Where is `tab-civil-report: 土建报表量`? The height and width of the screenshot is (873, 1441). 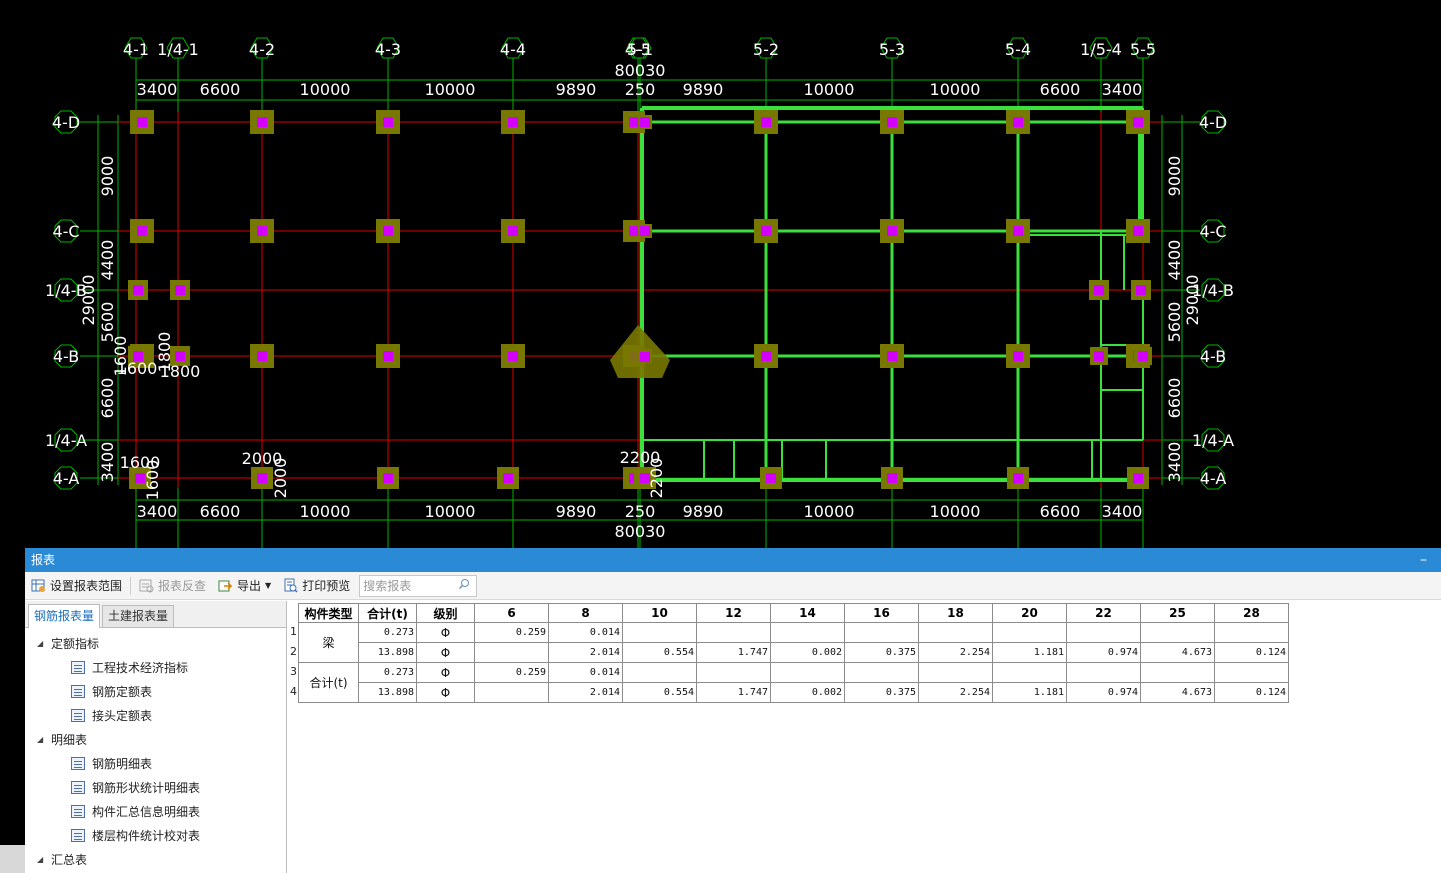 tab-civil-report: 土建报表量 is located at coordinates (138, 616).